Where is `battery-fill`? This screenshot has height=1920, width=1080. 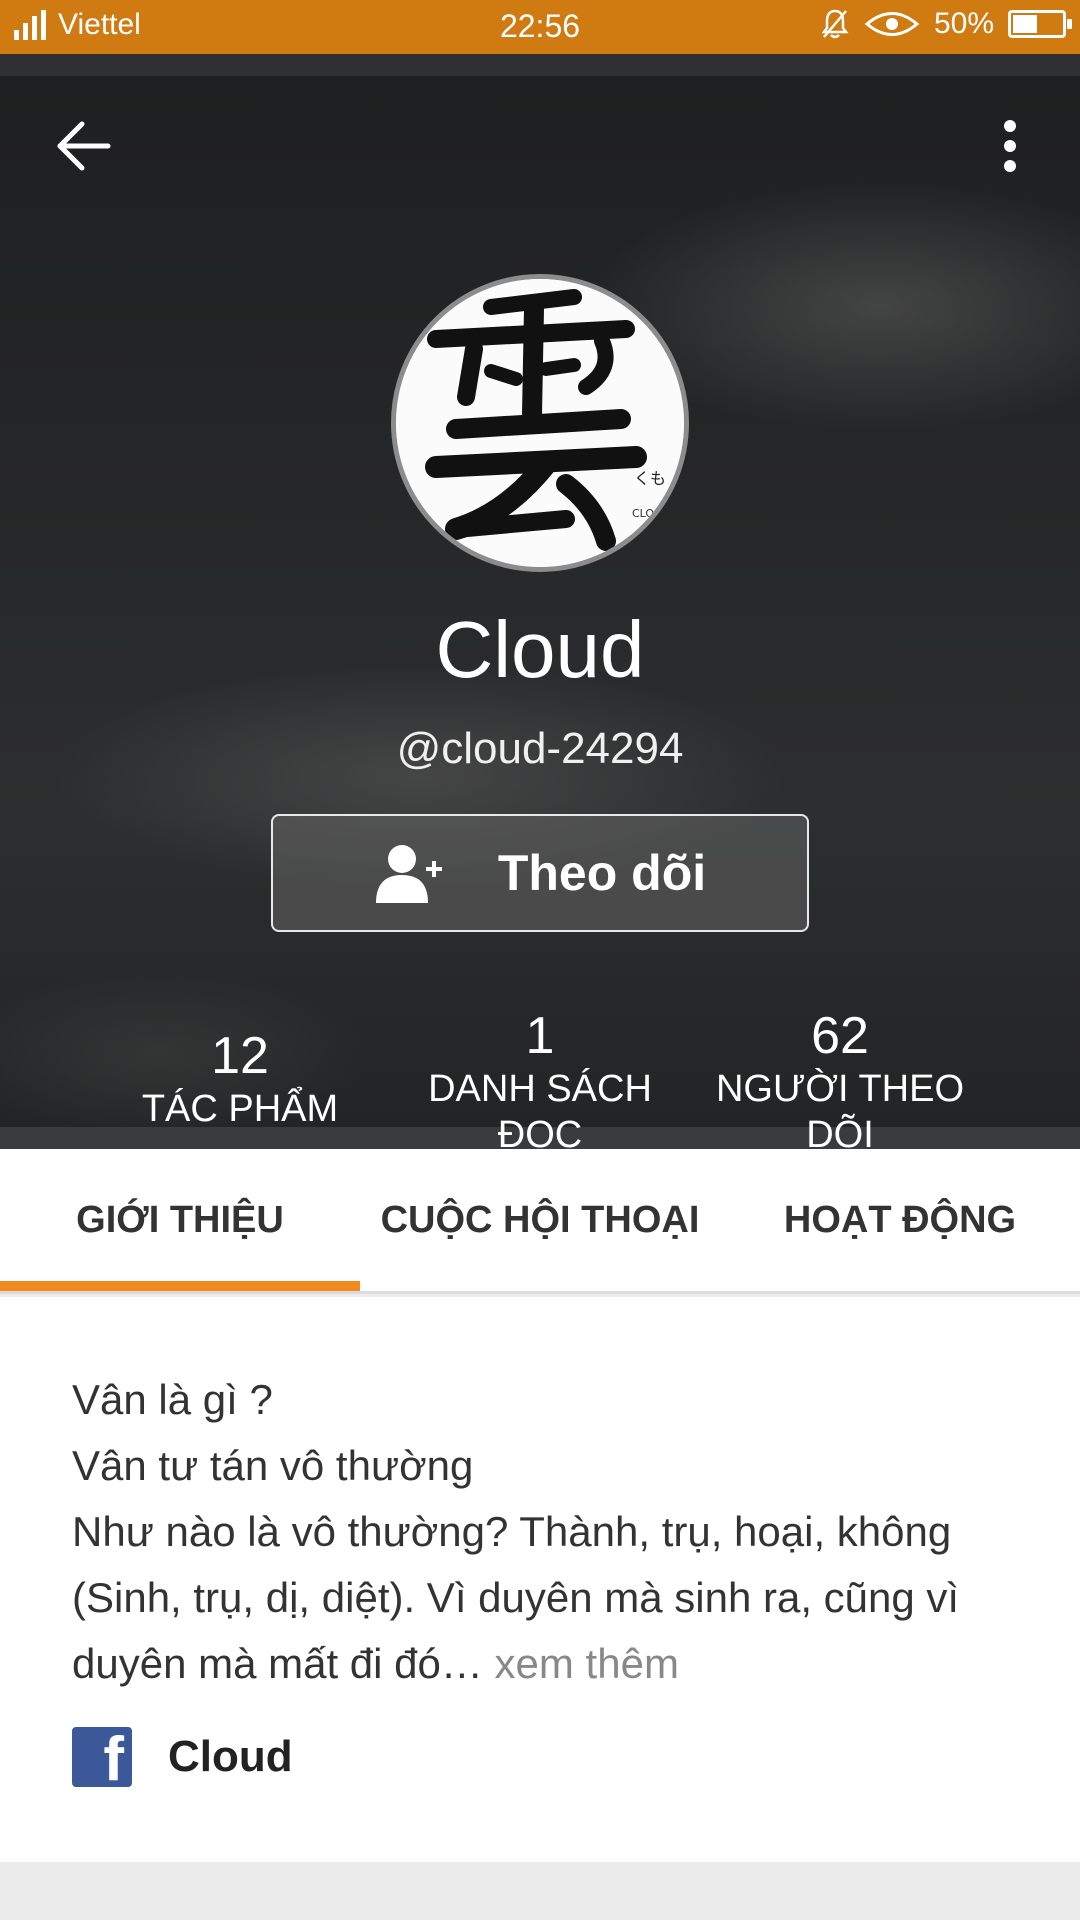 battery-fill is located at coordinates (1025, 24).